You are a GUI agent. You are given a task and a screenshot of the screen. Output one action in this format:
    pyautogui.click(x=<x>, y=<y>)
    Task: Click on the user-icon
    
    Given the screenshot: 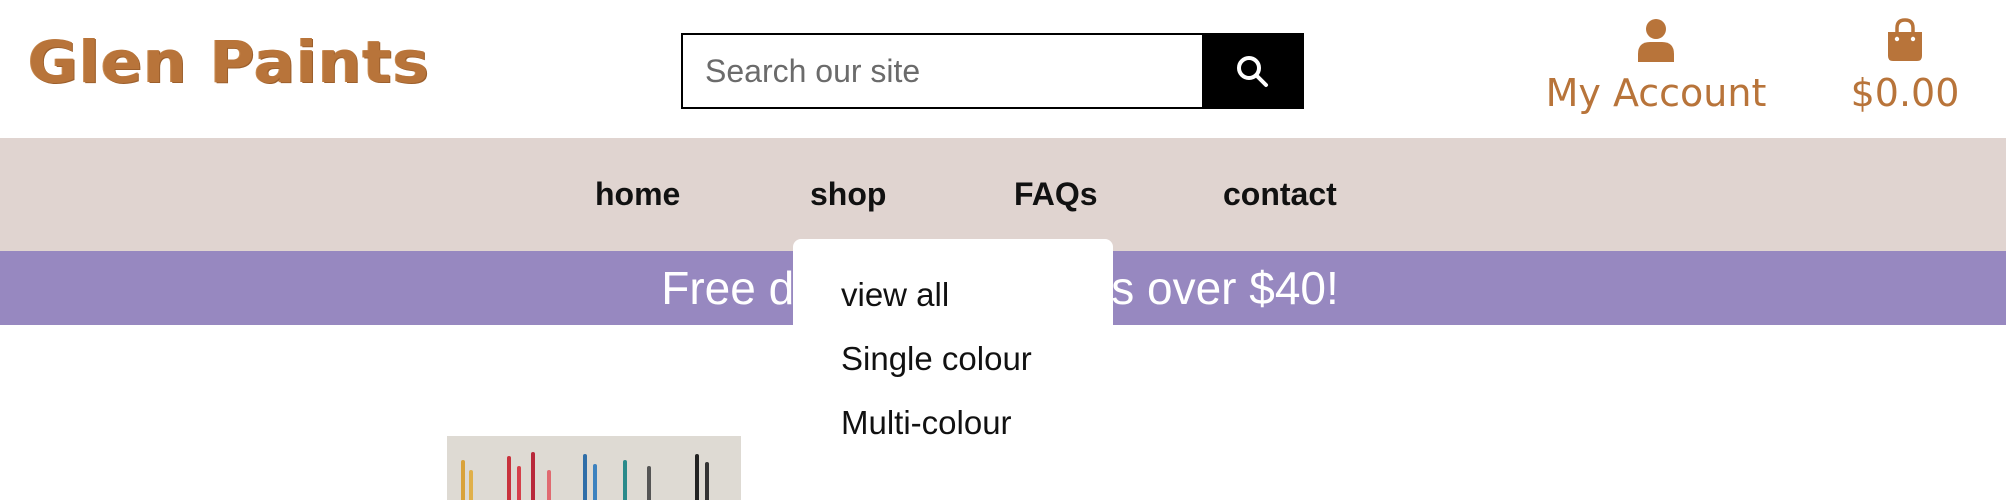 What is the action you would take?
    pyautogui.click(x=1656, y=42)
    